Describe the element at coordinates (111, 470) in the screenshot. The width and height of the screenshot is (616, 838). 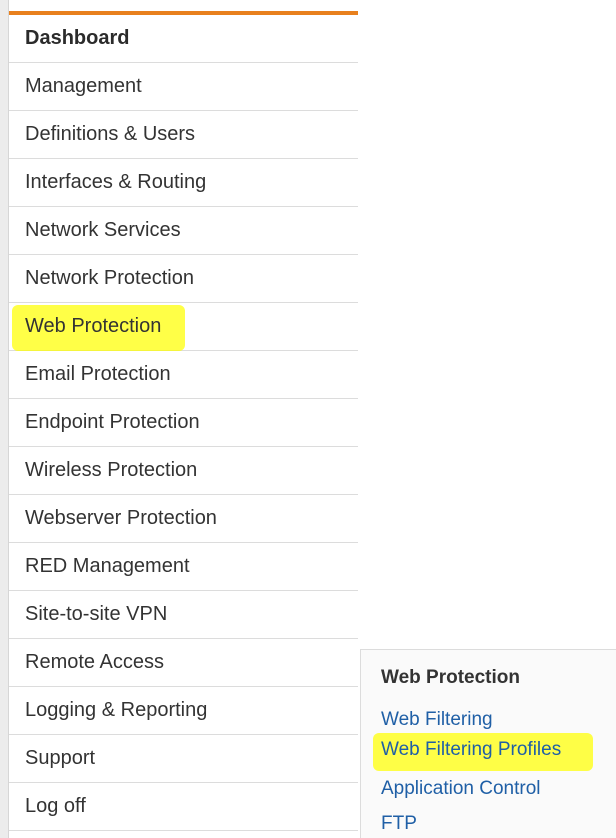
I see `nav-item-label: Wireless Protection` at that location.